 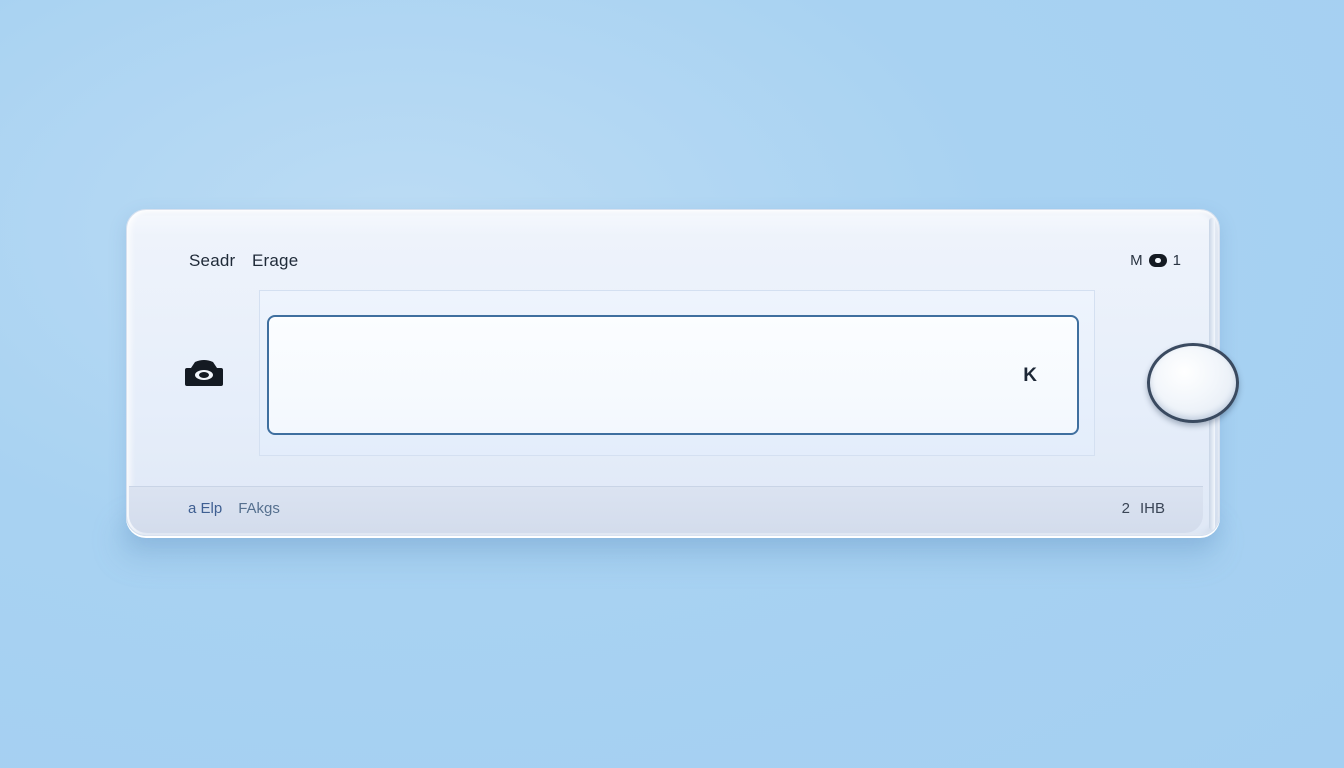 What do you see at coordinates (204, 373) in the screenshot?
I see `camera-icon` at bounding box center [204, 373].